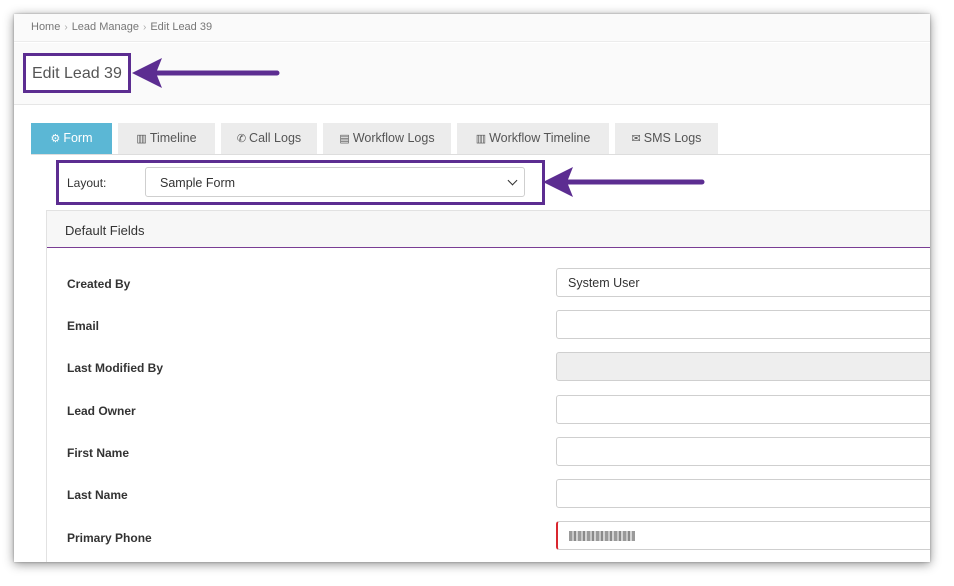 Image resolution: width=954 pixels, height=586 pixels. Describe the element at coordinates (488, 229) in the screenshot. I see `panel-title: Default Fields` at that location.